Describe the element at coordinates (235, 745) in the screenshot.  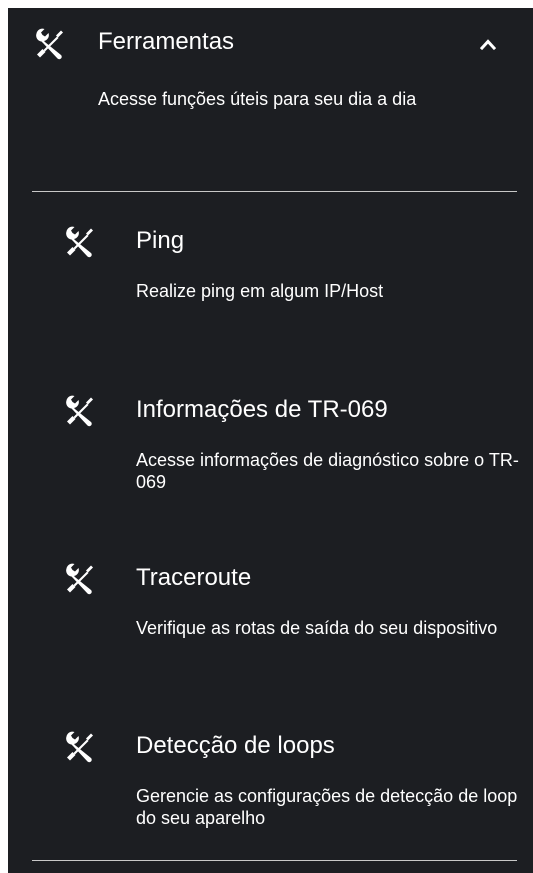
I see `tool-title: Detecção de loops` at that location.